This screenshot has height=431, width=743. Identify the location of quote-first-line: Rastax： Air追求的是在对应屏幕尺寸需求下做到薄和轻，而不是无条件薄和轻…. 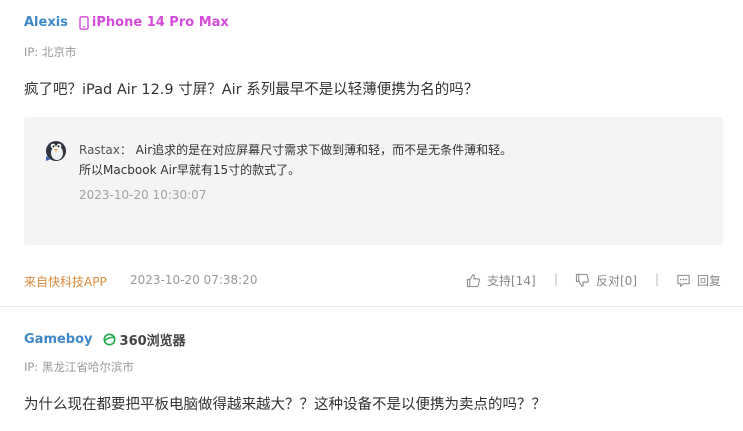
(295, 149).